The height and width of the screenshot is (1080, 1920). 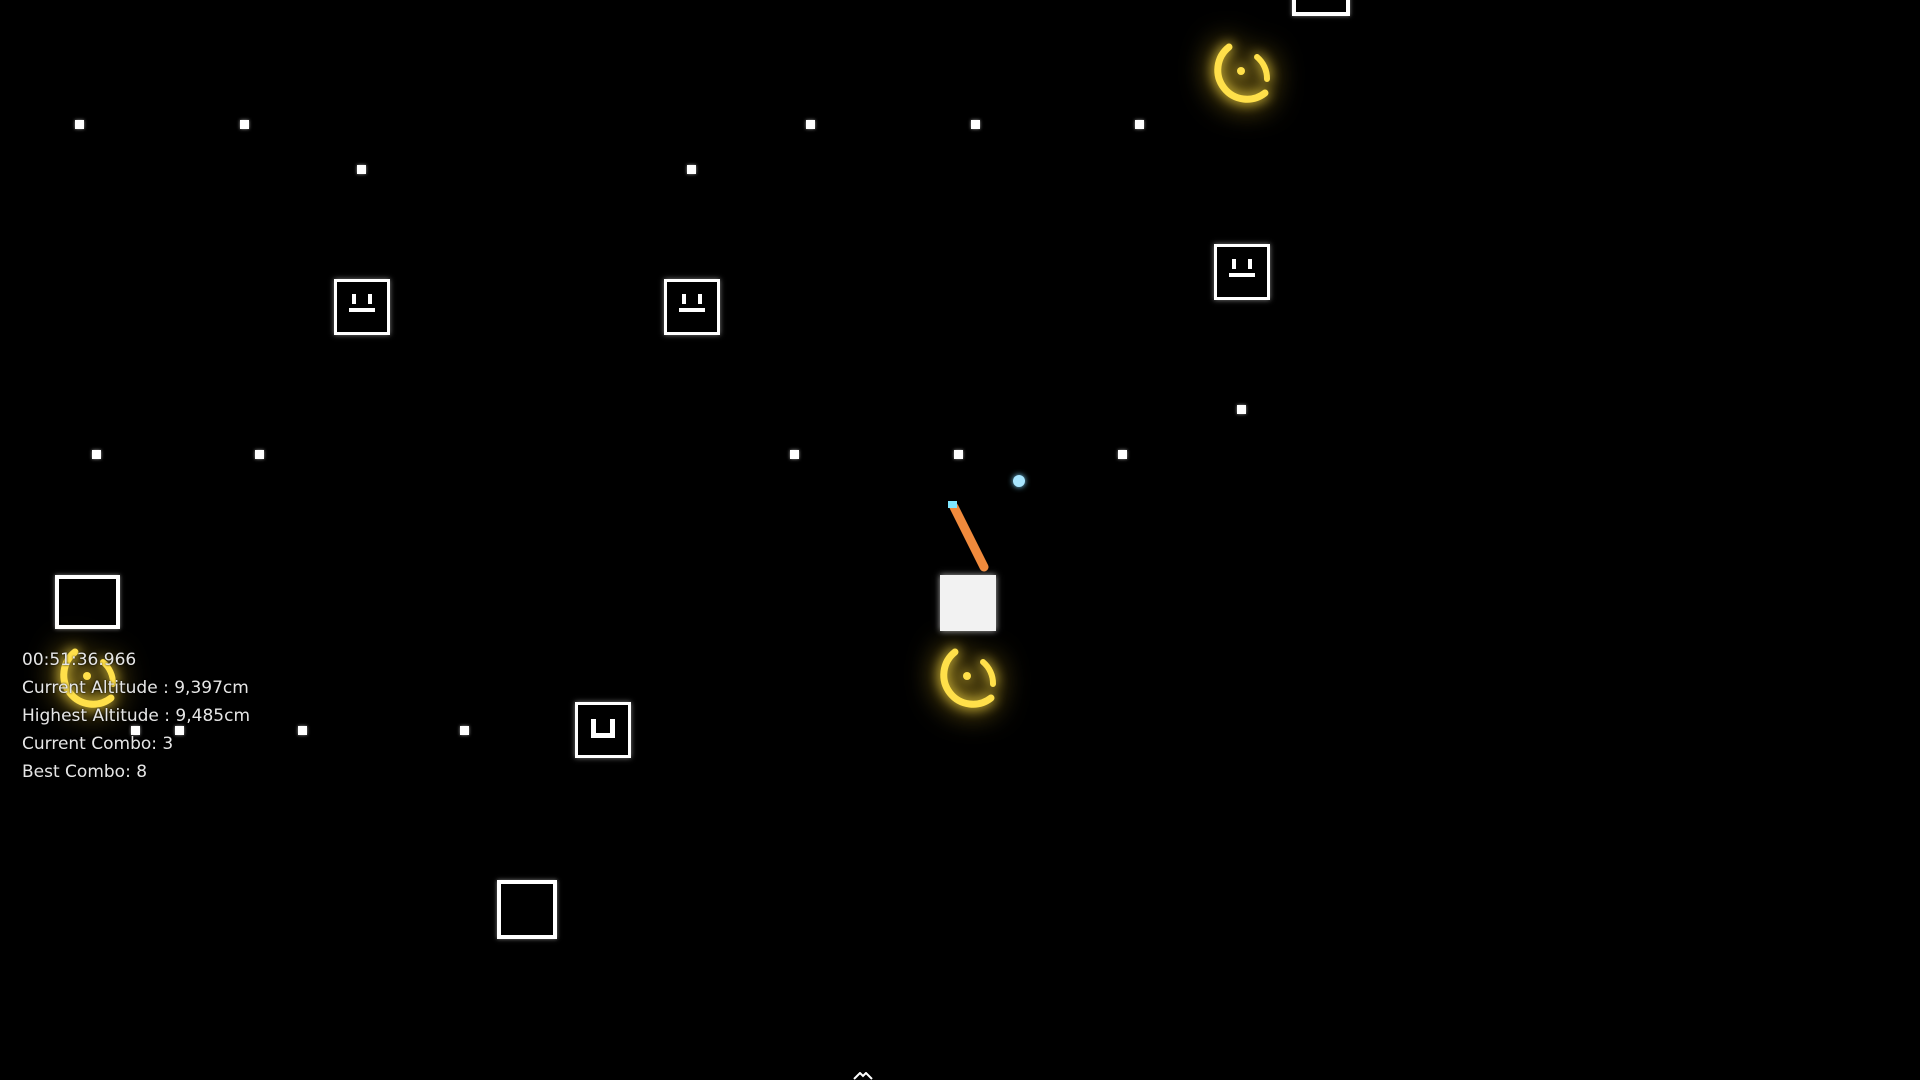 What do you see at coordinates (968, 603) in the screenshot?
I see `player-cube` at bounding box center [968, 603].